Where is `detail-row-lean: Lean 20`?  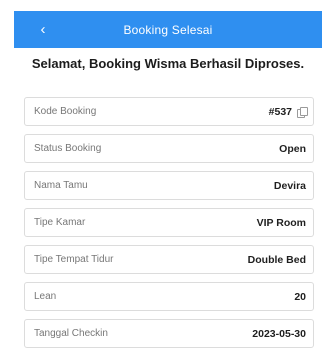 detail-row-lean: Lean 20 is located at coordinates (169, 296).